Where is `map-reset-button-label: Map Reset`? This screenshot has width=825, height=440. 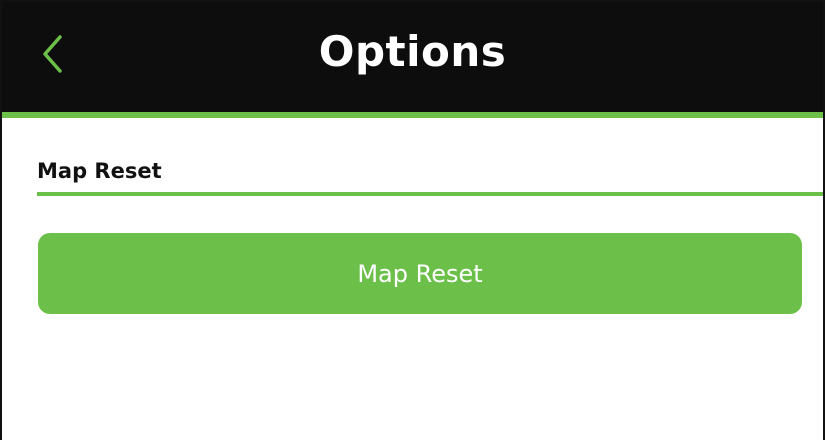 map-reset-button-label: Map Reset is located at coordinates (420, 273).